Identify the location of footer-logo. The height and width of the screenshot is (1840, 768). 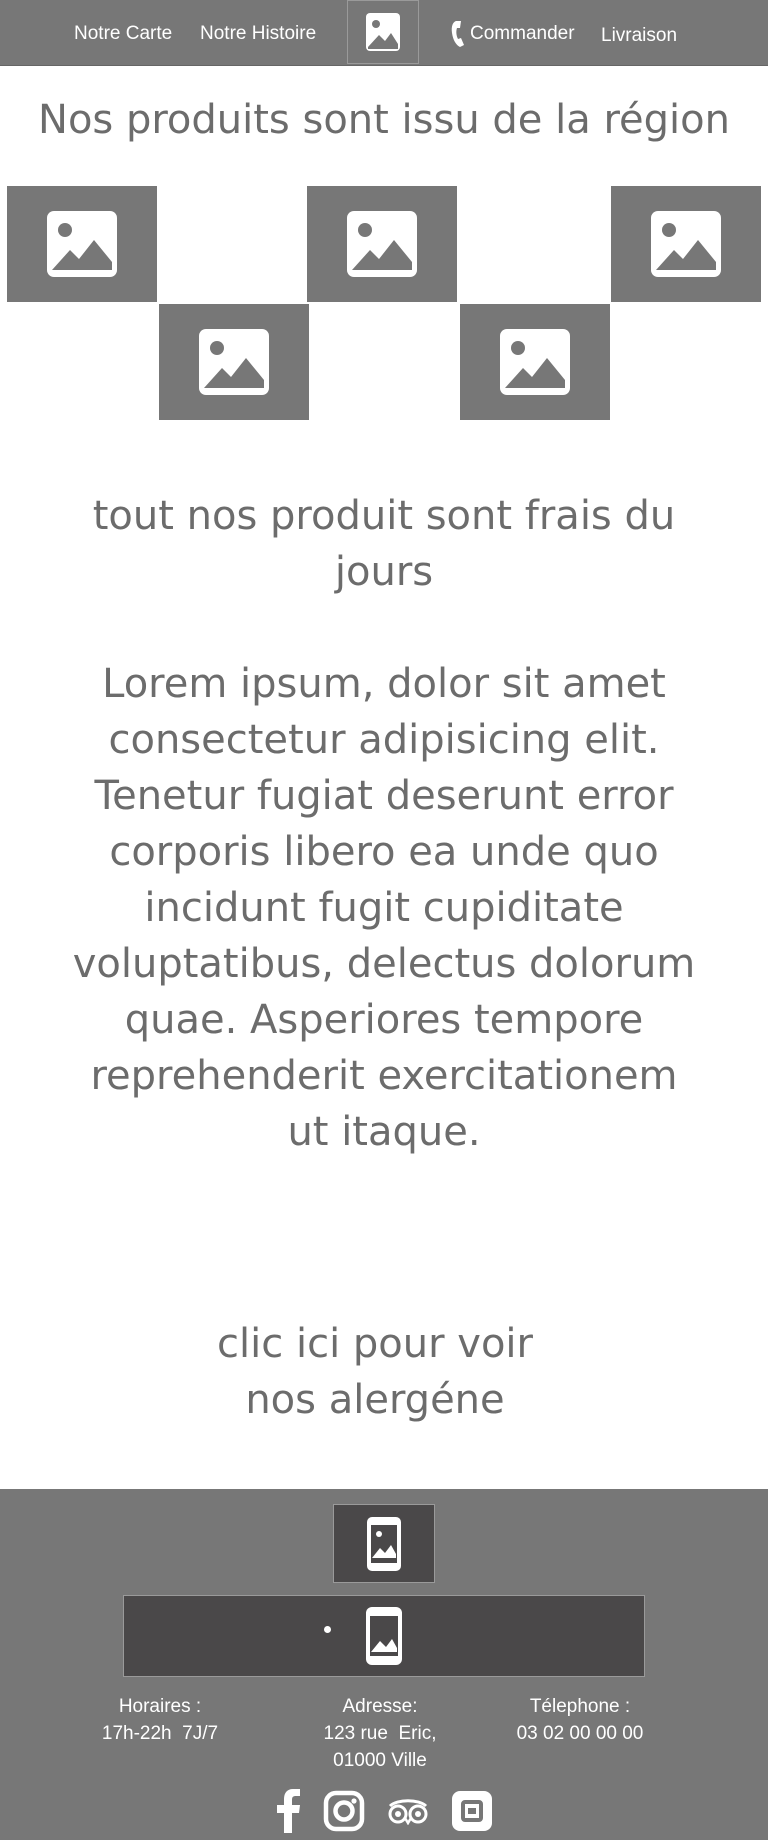
(384, 1543).